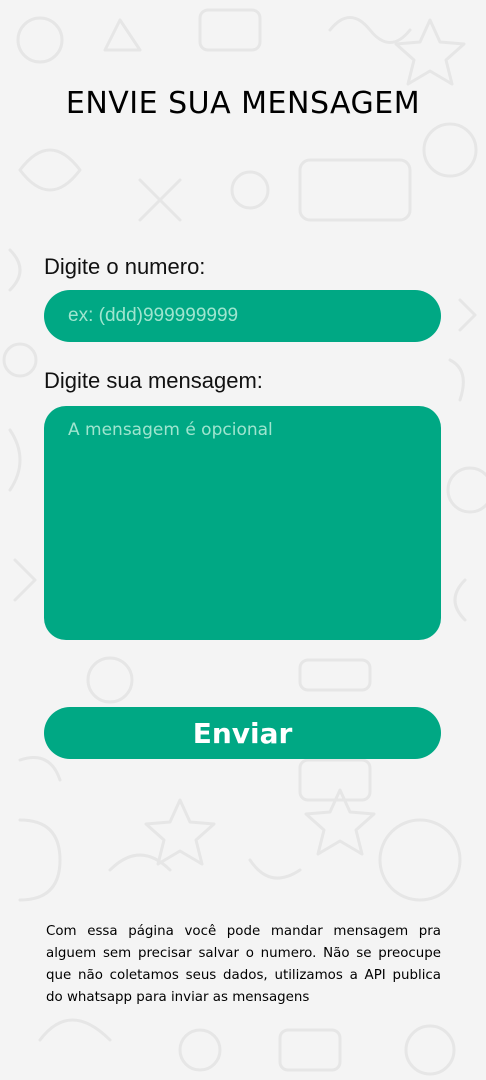 The image size is (486, 1080). What do you see at coordinates (153, 315) in the screenshot?
I see `phone-number-placeholder: ex: (ddd)999999999` at bounding box center [153, 315].